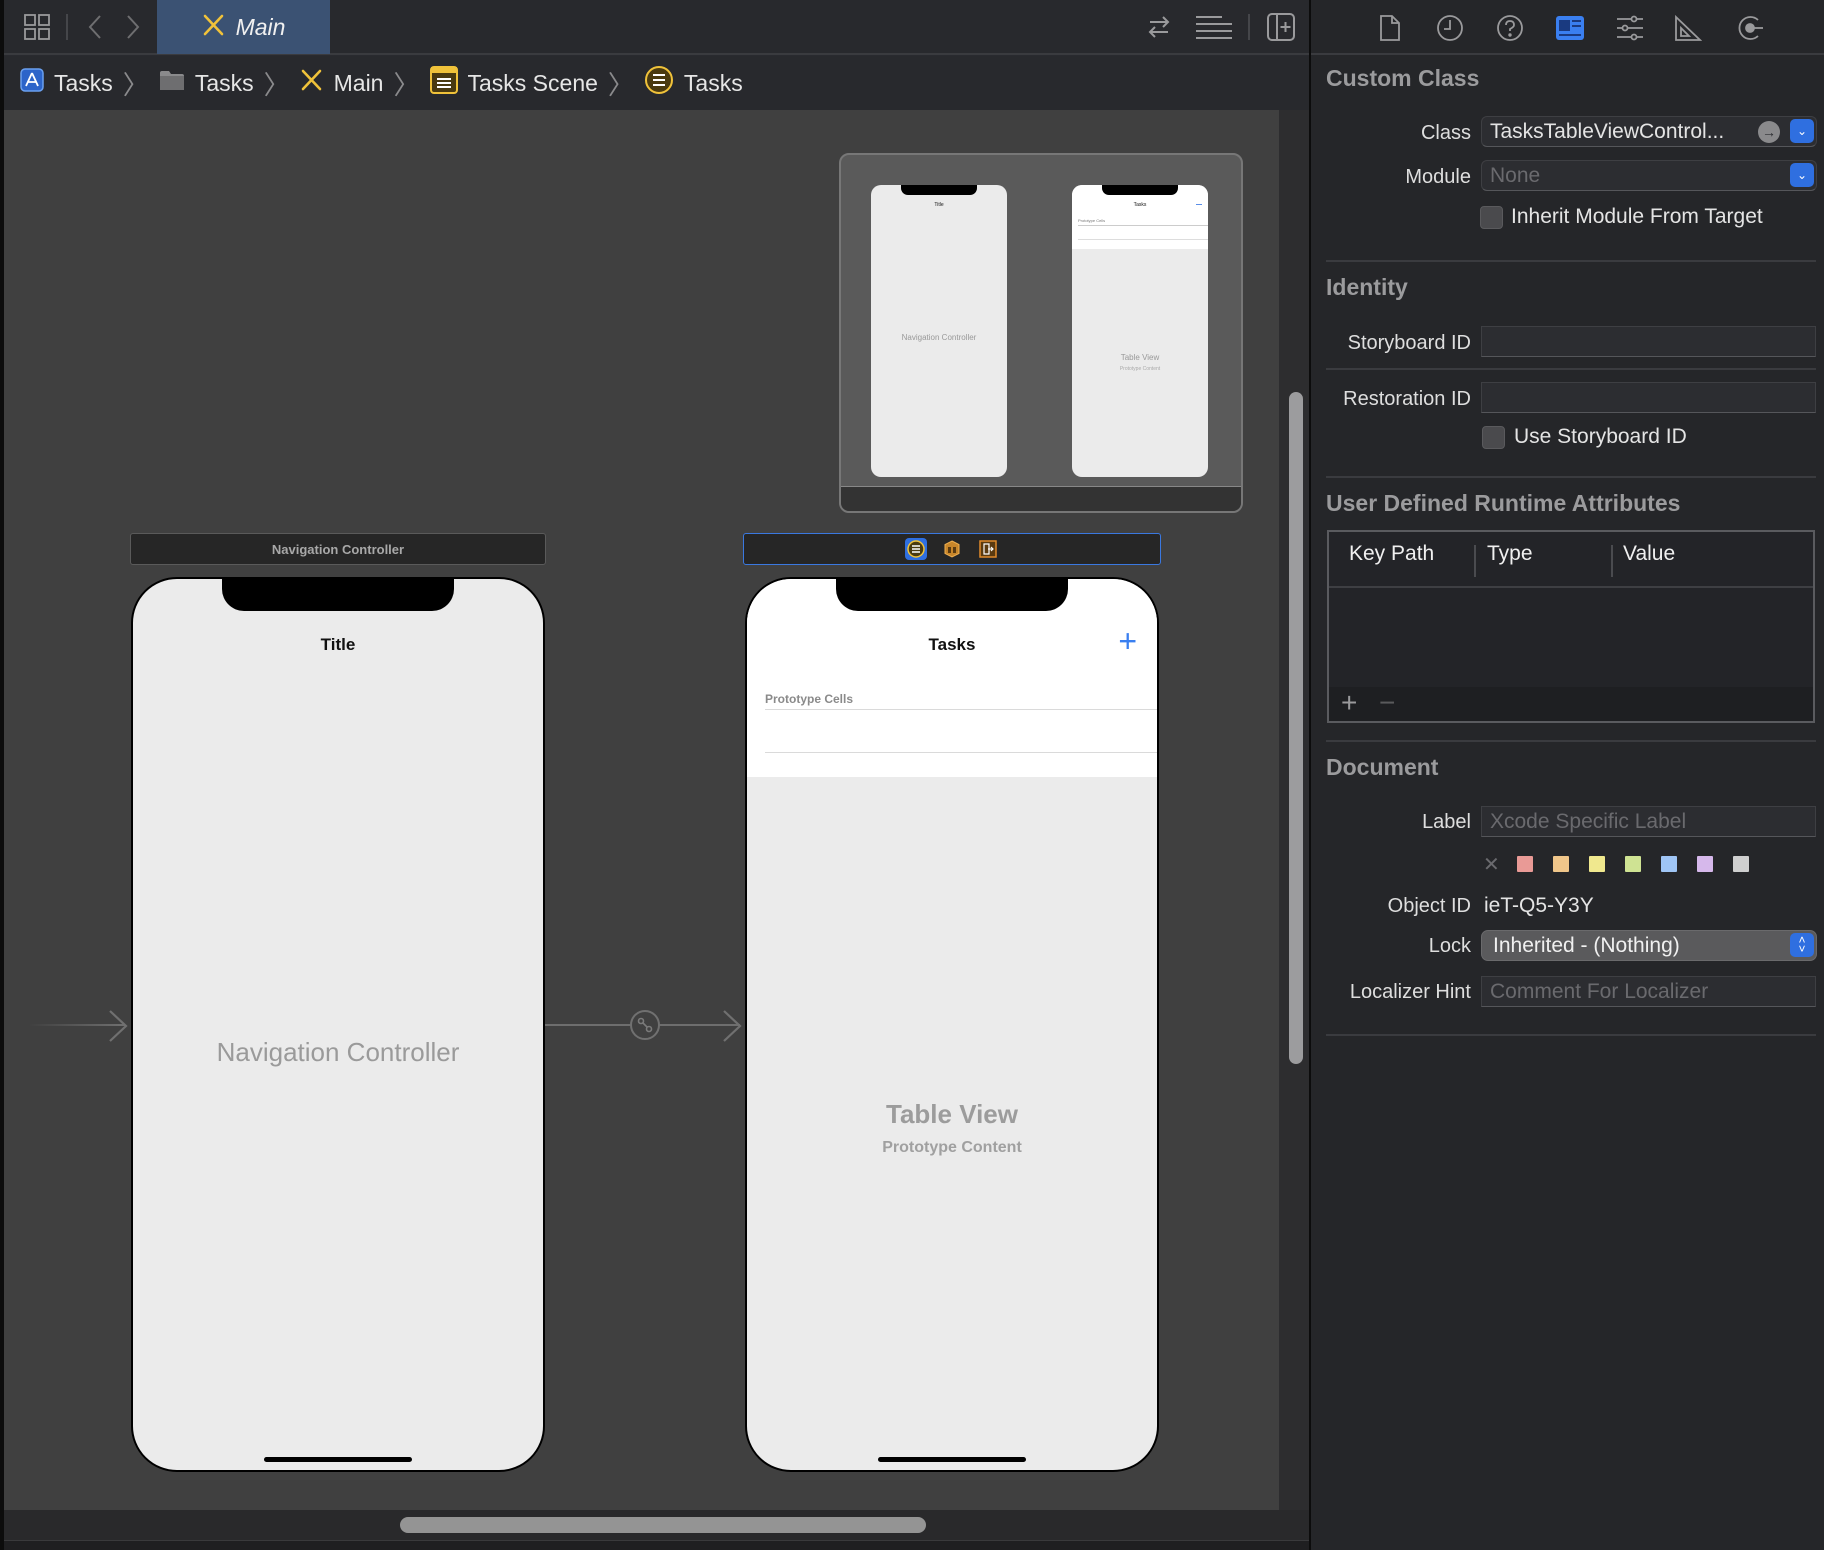 The image size is (1824, 1550). What do you see at coordinates (1648, 341) in the screenshot?
I see `storyboard-id-field` at bounding box center [1648, 341].